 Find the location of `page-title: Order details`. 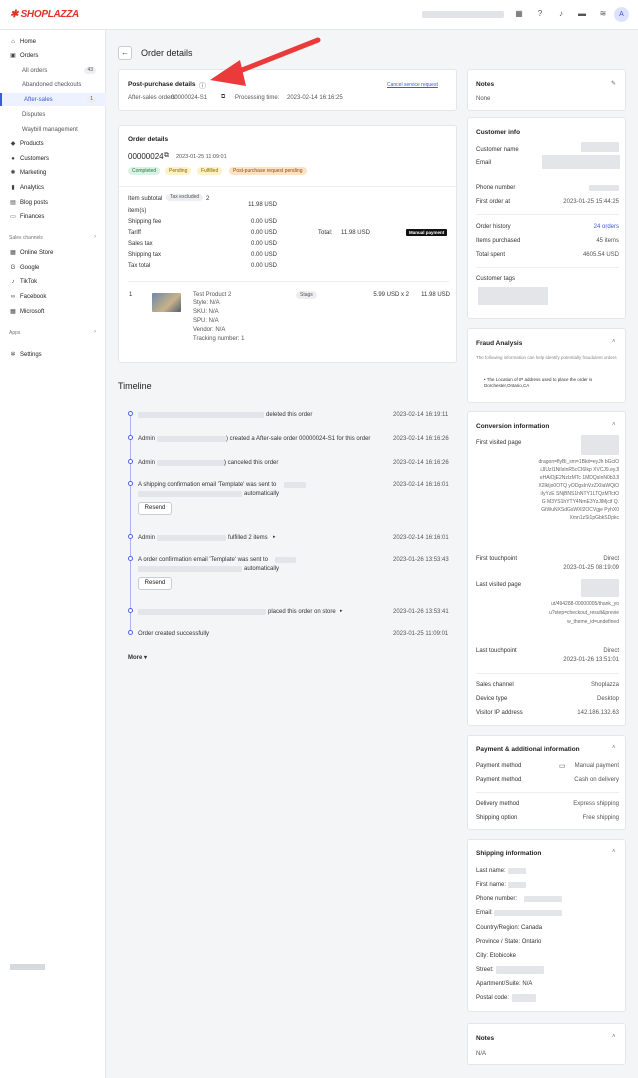

page-title: Order details is located at coordinates (167, 53).